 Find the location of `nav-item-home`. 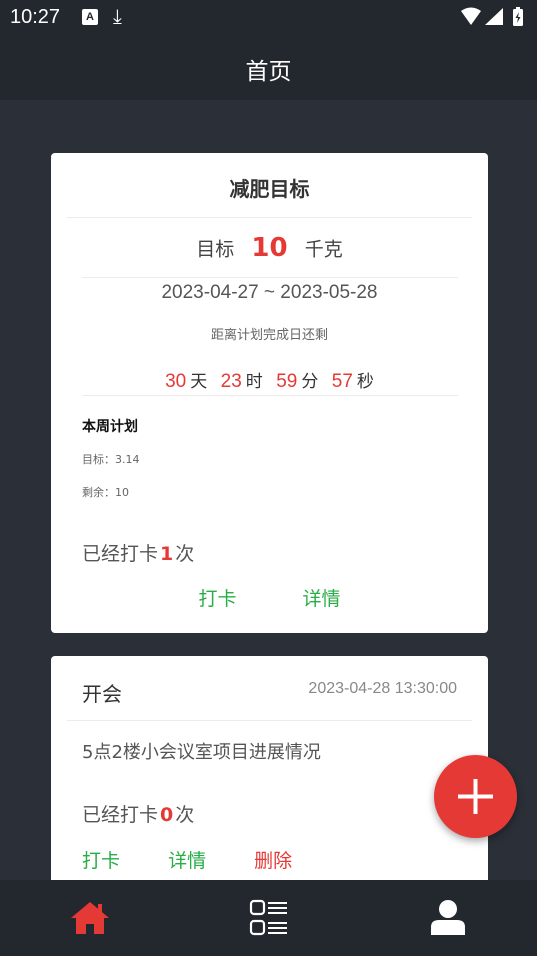

nav-item-home is located at coordinates (89, 918).